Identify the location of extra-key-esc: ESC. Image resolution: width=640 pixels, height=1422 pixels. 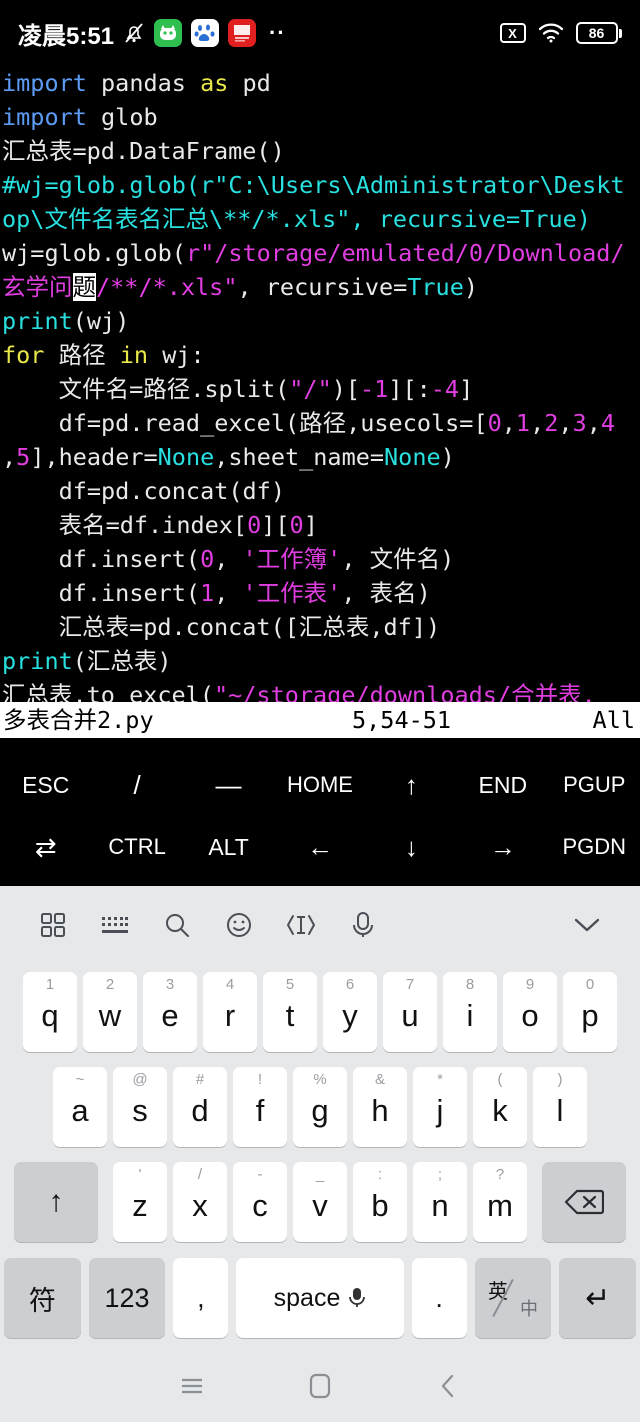
(45, 785).